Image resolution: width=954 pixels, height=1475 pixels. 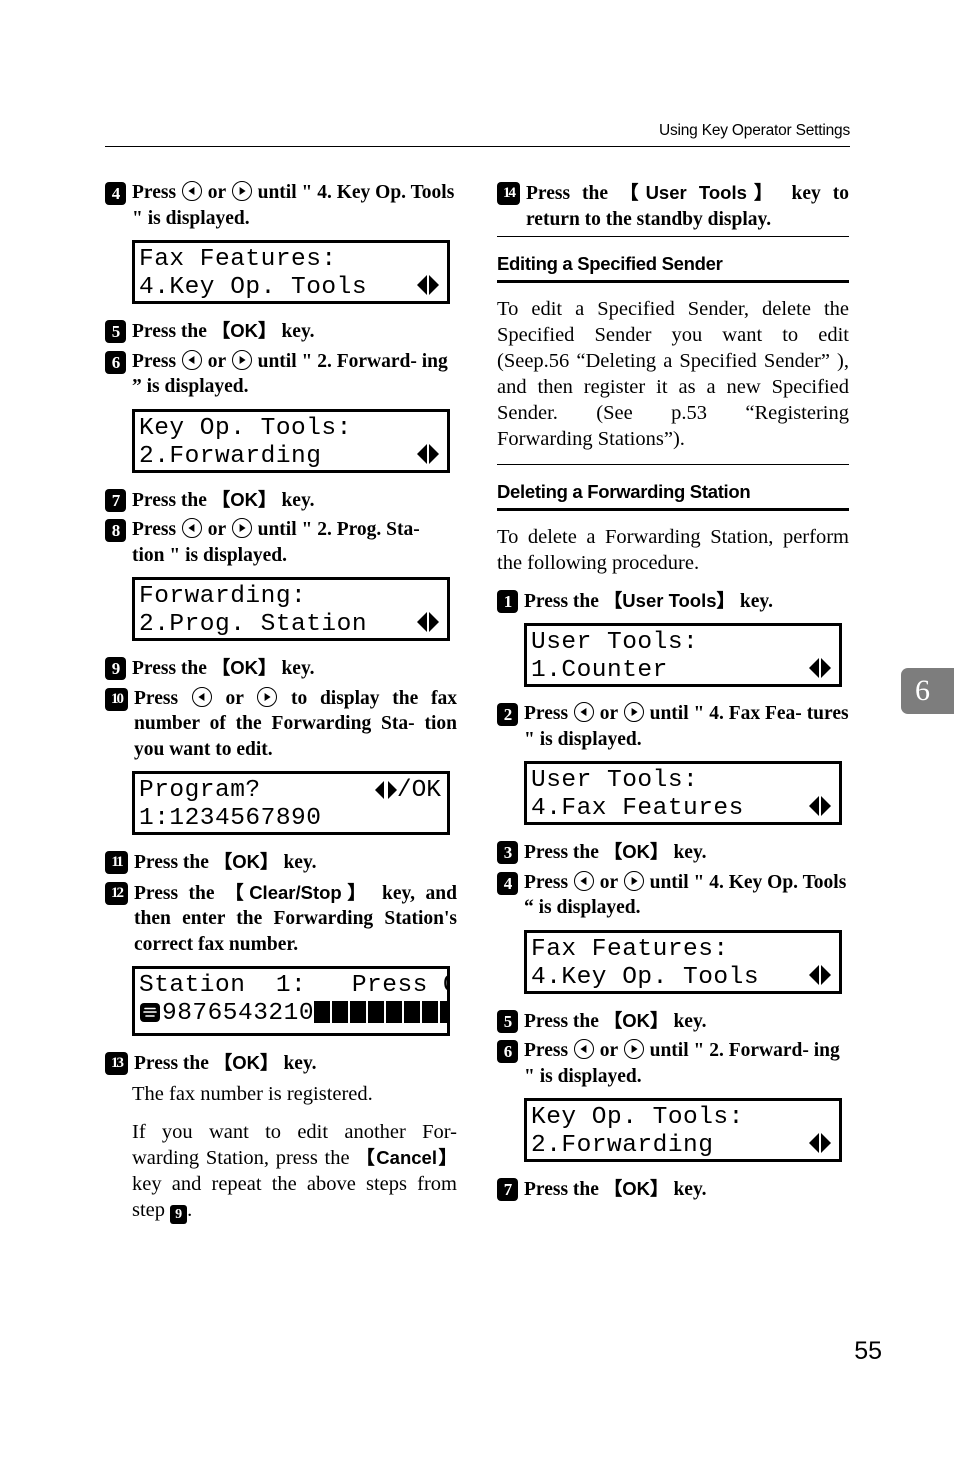 I want to click on lcd-ok-hint: /OK, so click(x=407, y=790).